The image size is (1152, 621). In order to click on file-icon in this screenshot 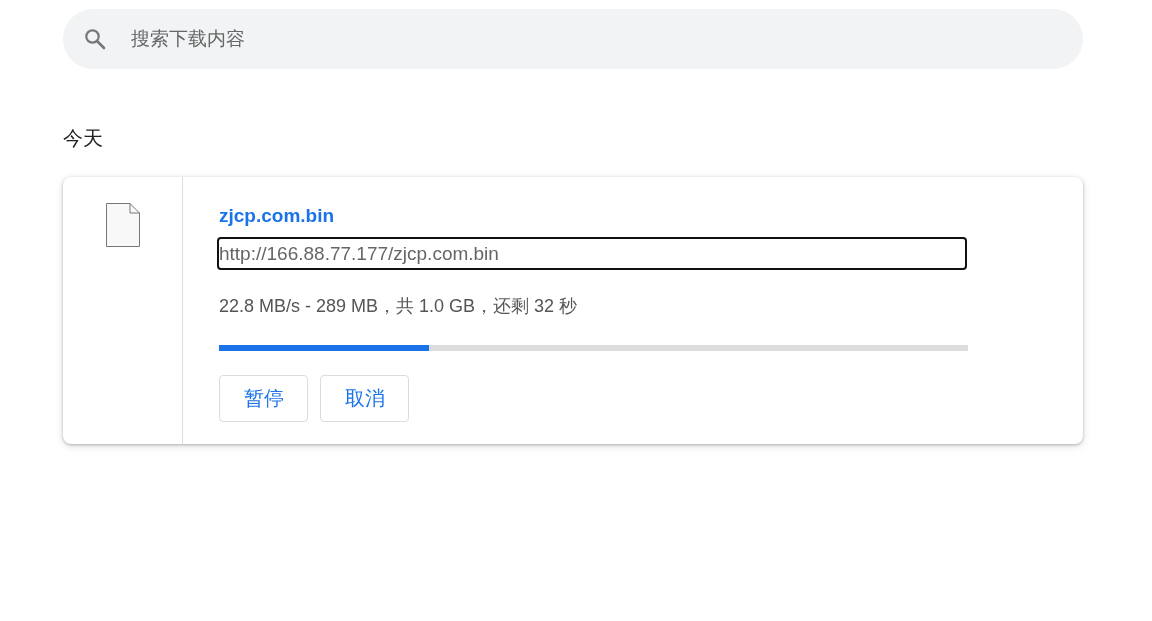, I will do `click(122, 225)`.